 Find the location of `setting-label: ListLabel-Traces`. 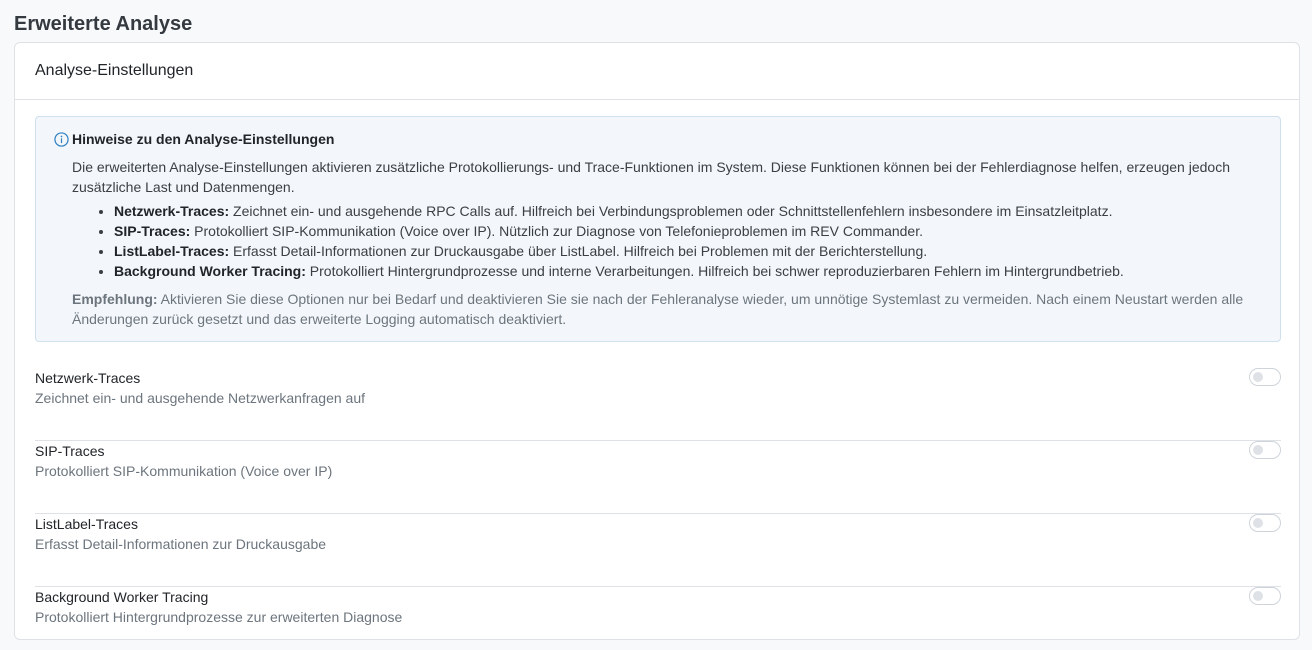

setting-label: ListLabel-Traces is located at coordinates (86, 524).